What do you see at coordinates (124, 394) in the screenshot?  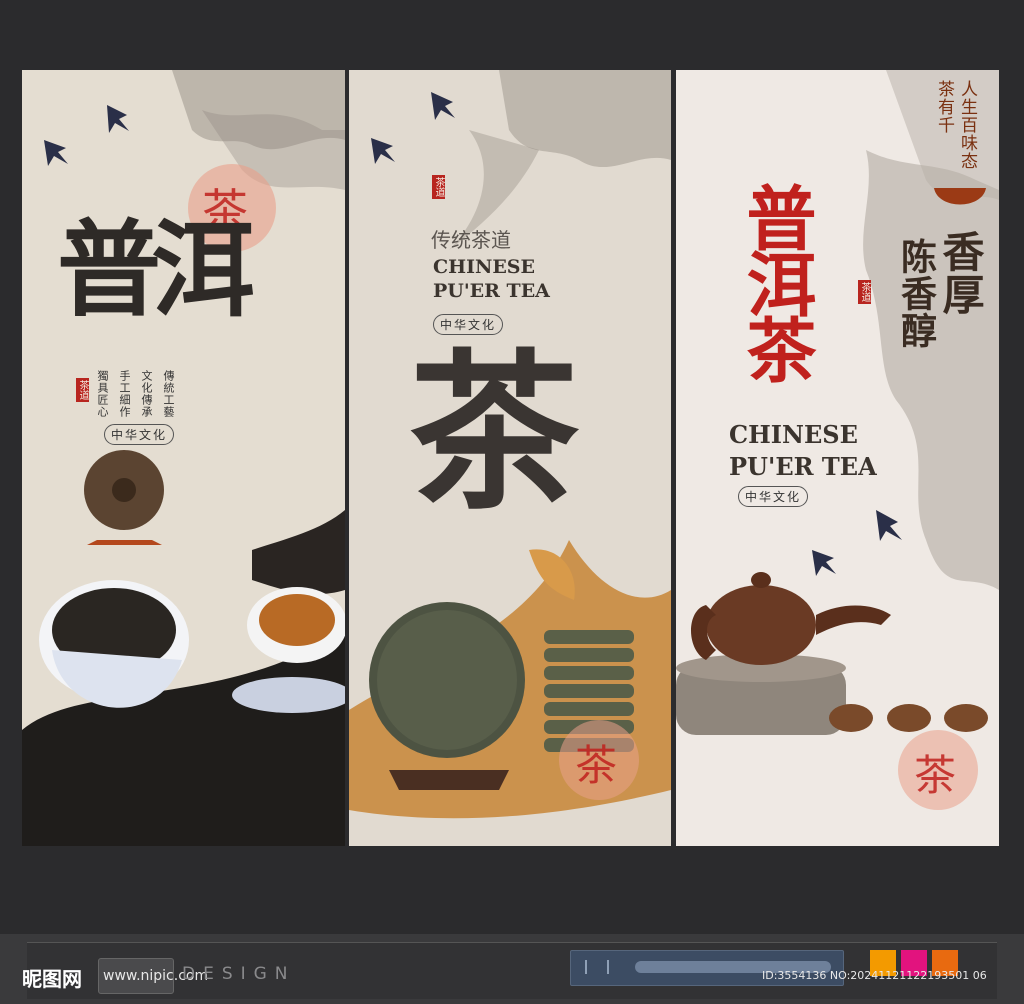 I see `column-text: 手工細作` at bounding box center [124, 394].